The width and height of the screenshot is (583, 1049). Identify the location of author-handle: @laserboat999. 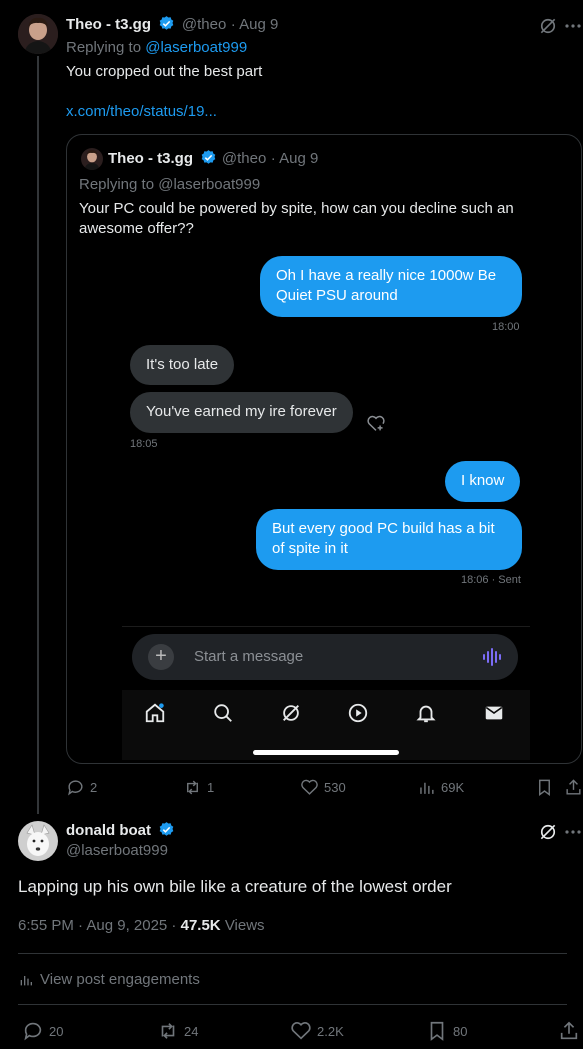
(117, 850).